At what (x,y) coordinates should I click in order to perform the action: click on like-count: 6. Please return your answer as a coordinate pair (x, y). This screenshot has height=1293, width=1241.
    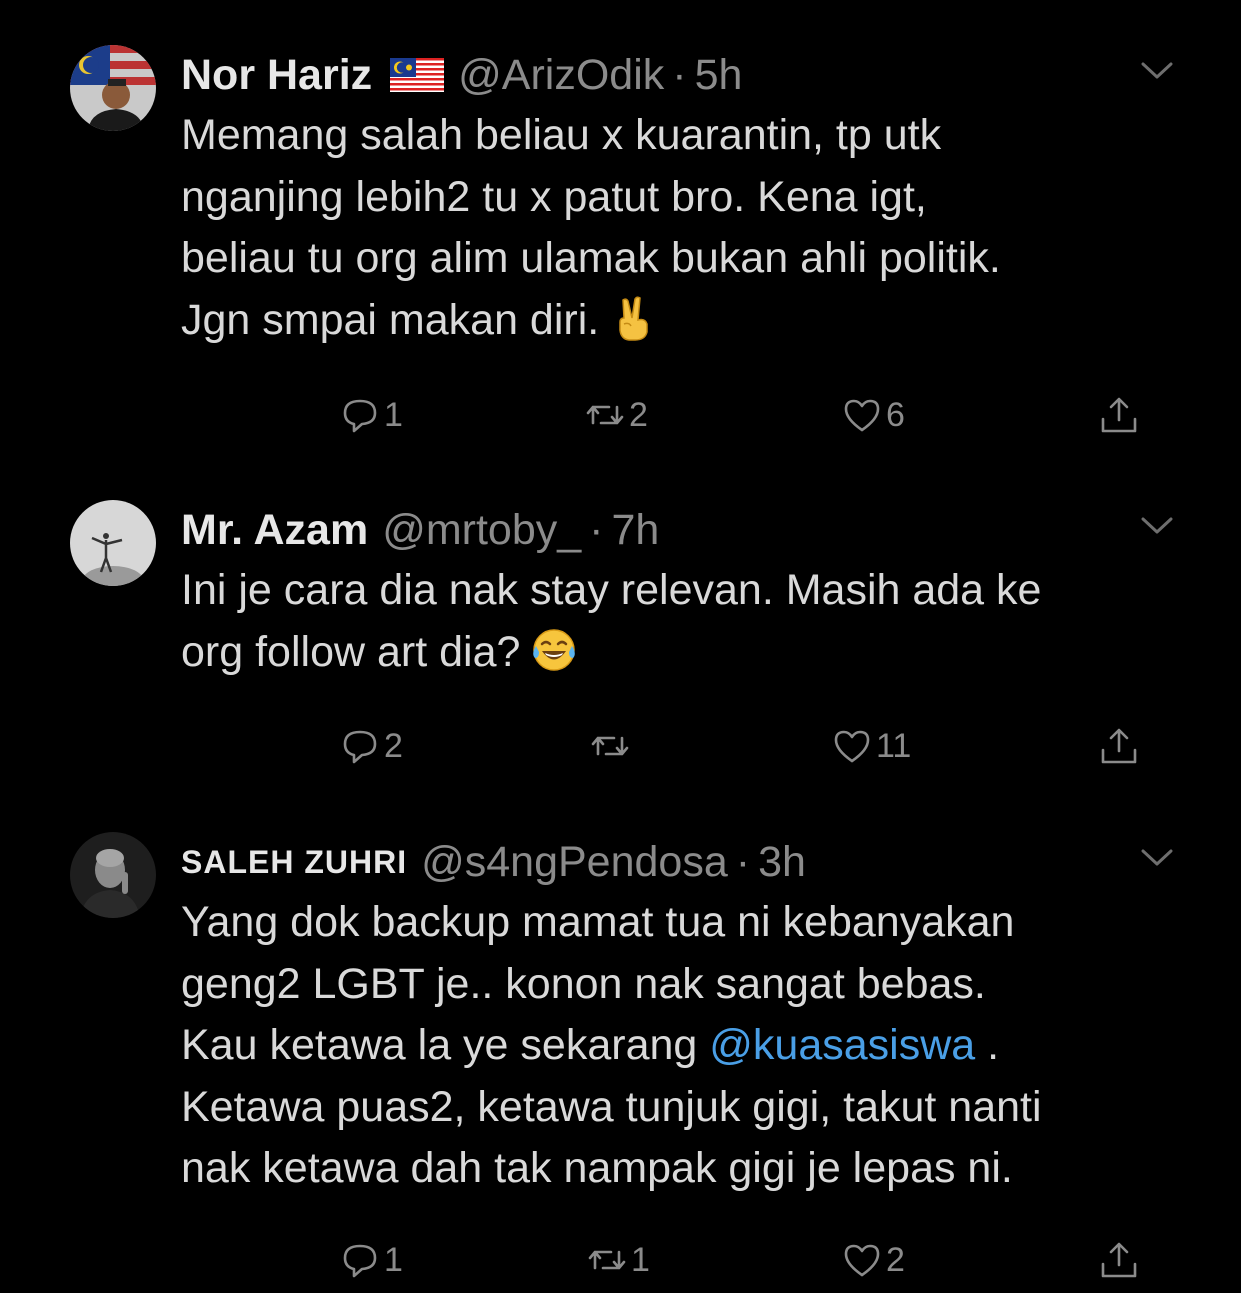
    Looking at the image, I should click on (895, 414).